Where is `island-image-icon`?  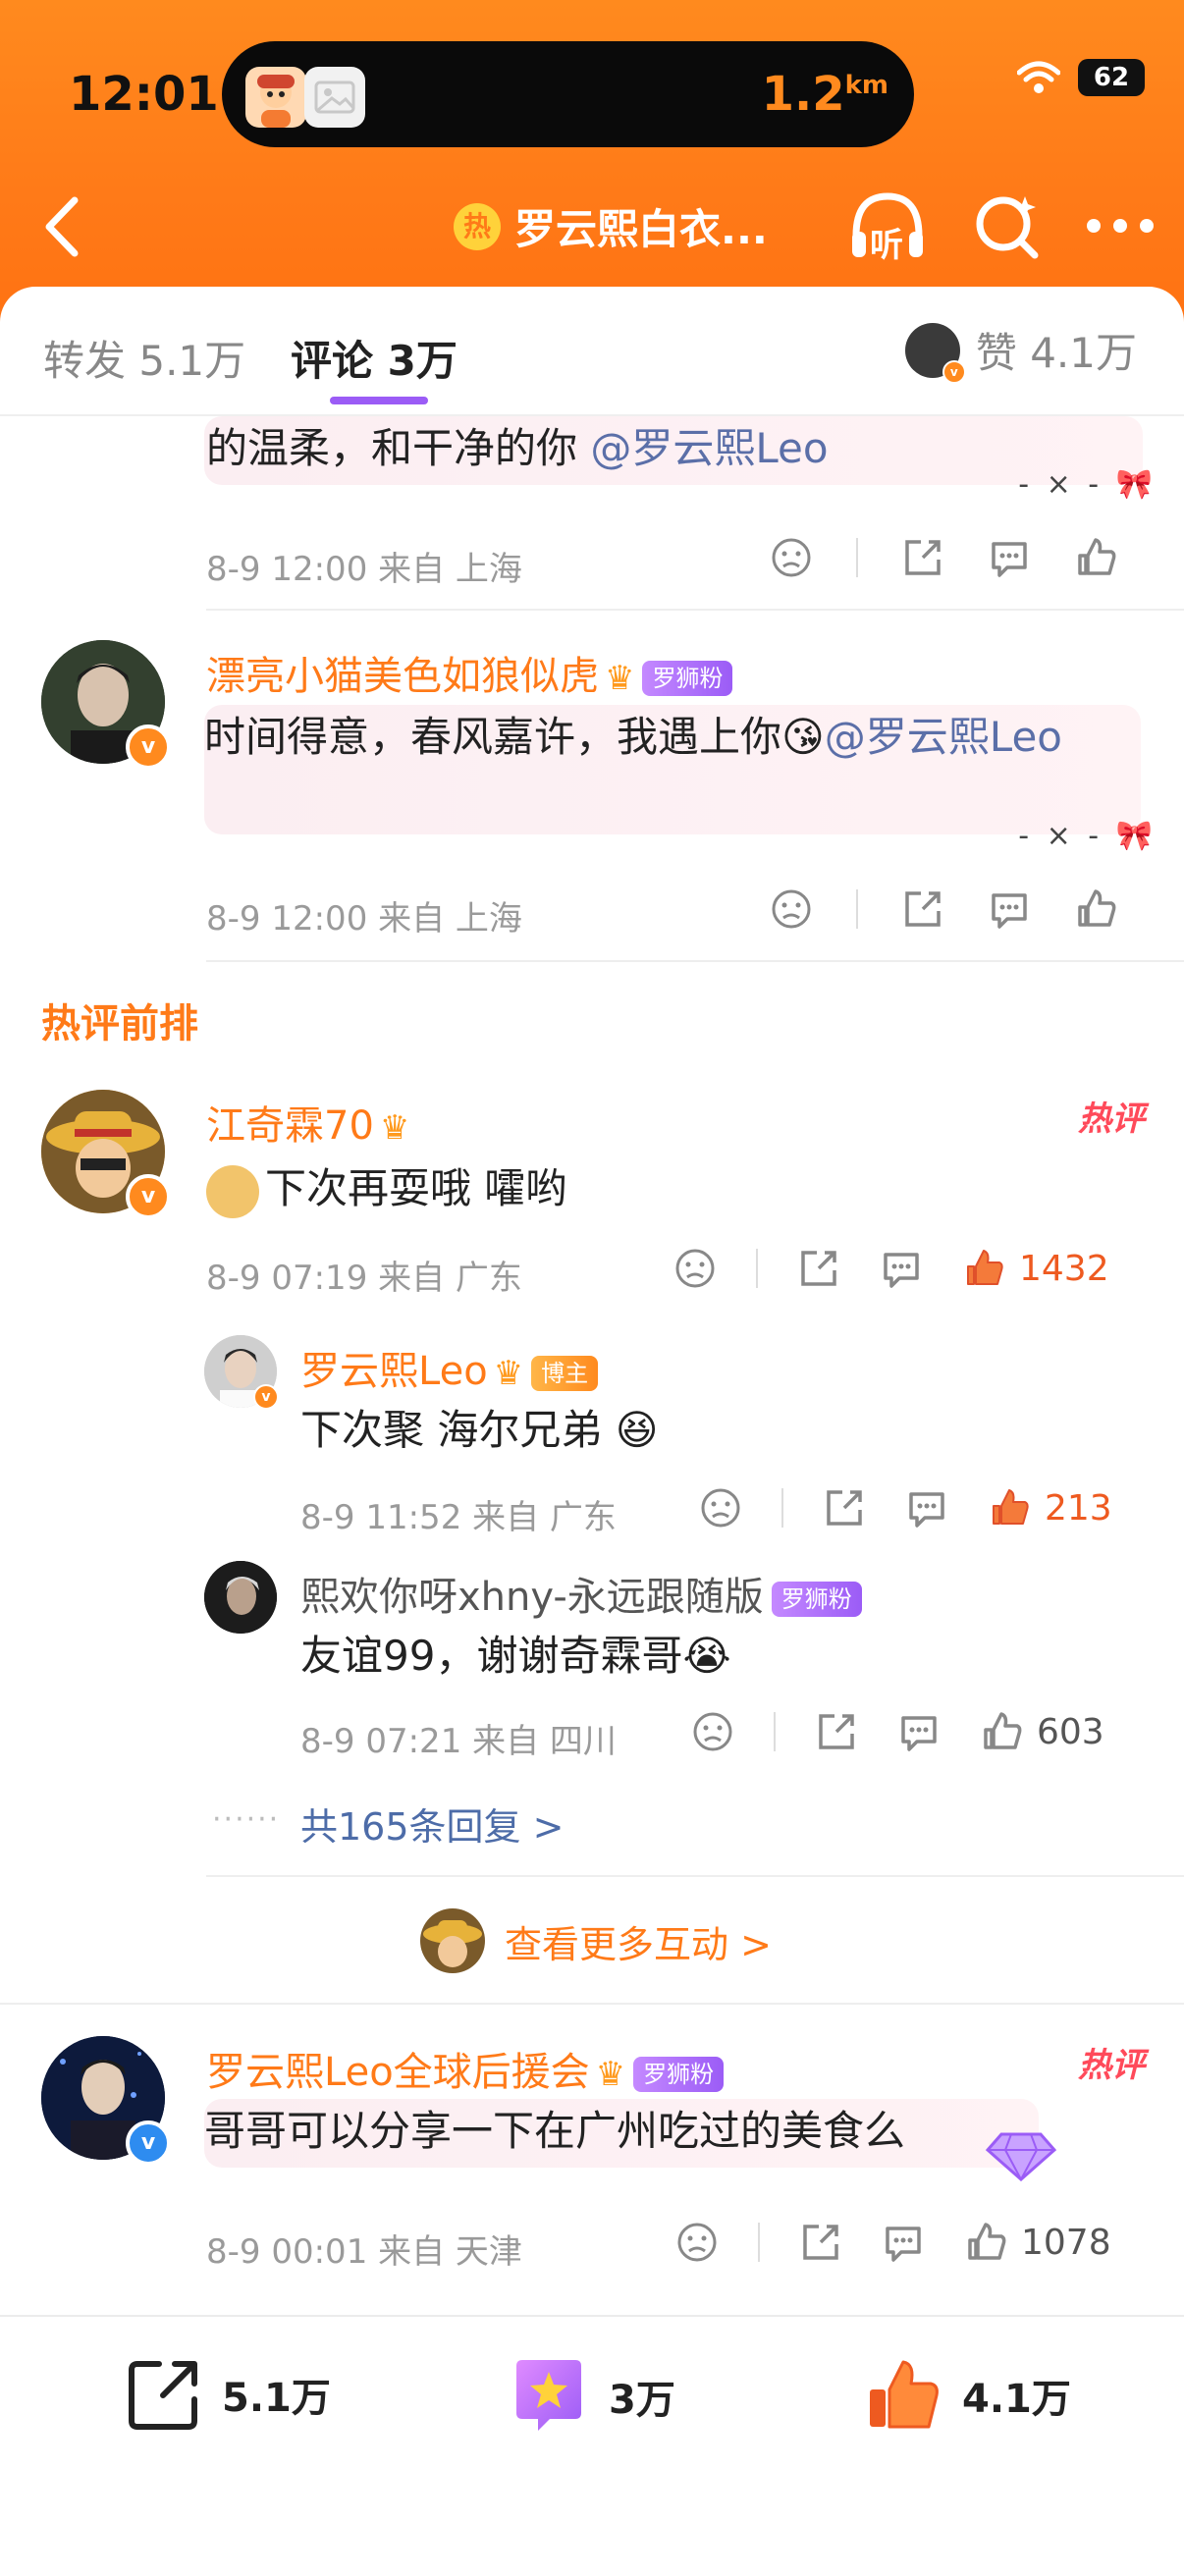
island-image-icon is located at coordinates (334, 97).